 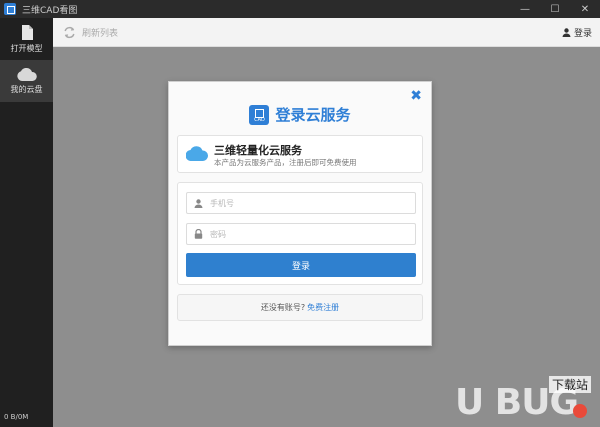 What do you see at coordinates (525, 9) in the screenshot?
I see `minimize-button: —` at bounding box center [525, 9].